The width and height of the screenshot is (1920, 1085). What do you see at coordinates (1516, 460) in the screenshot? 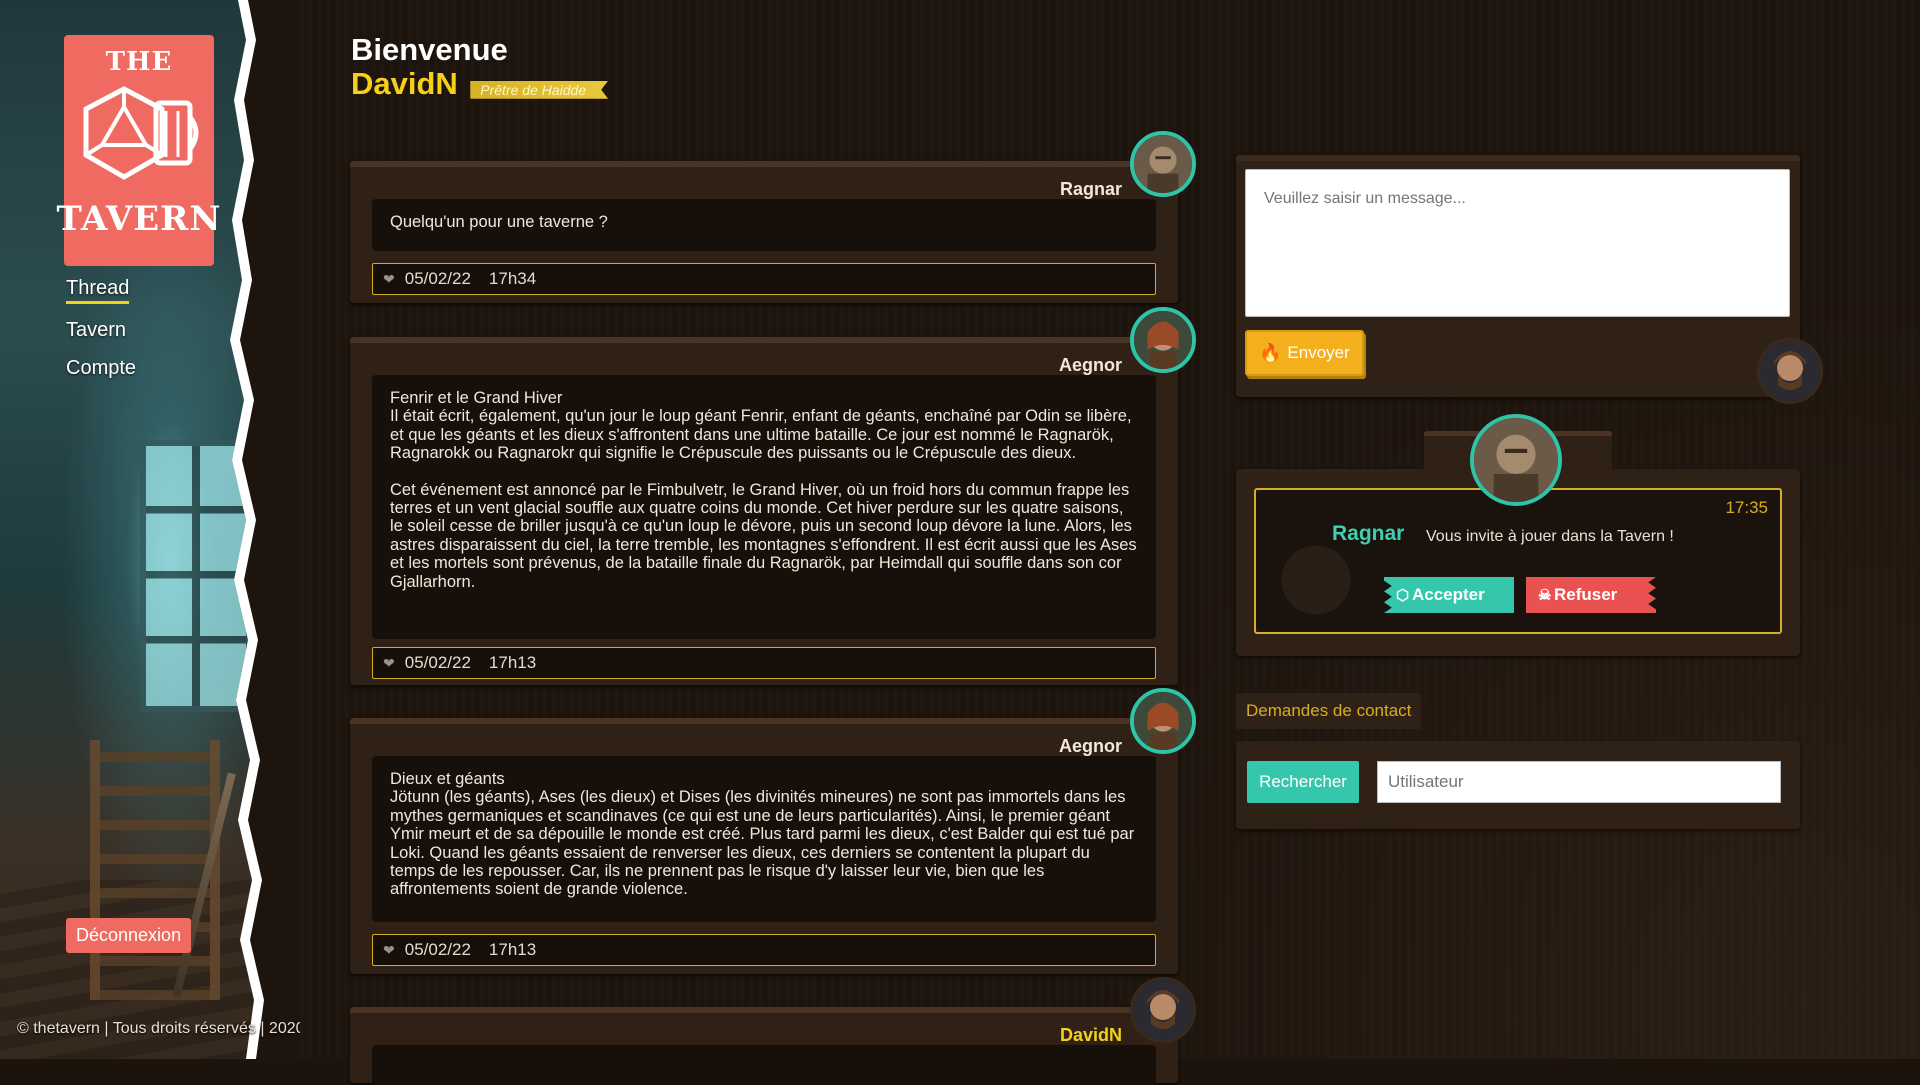
I see `invite-sender-avatar` at bounding box center [1516, 460].